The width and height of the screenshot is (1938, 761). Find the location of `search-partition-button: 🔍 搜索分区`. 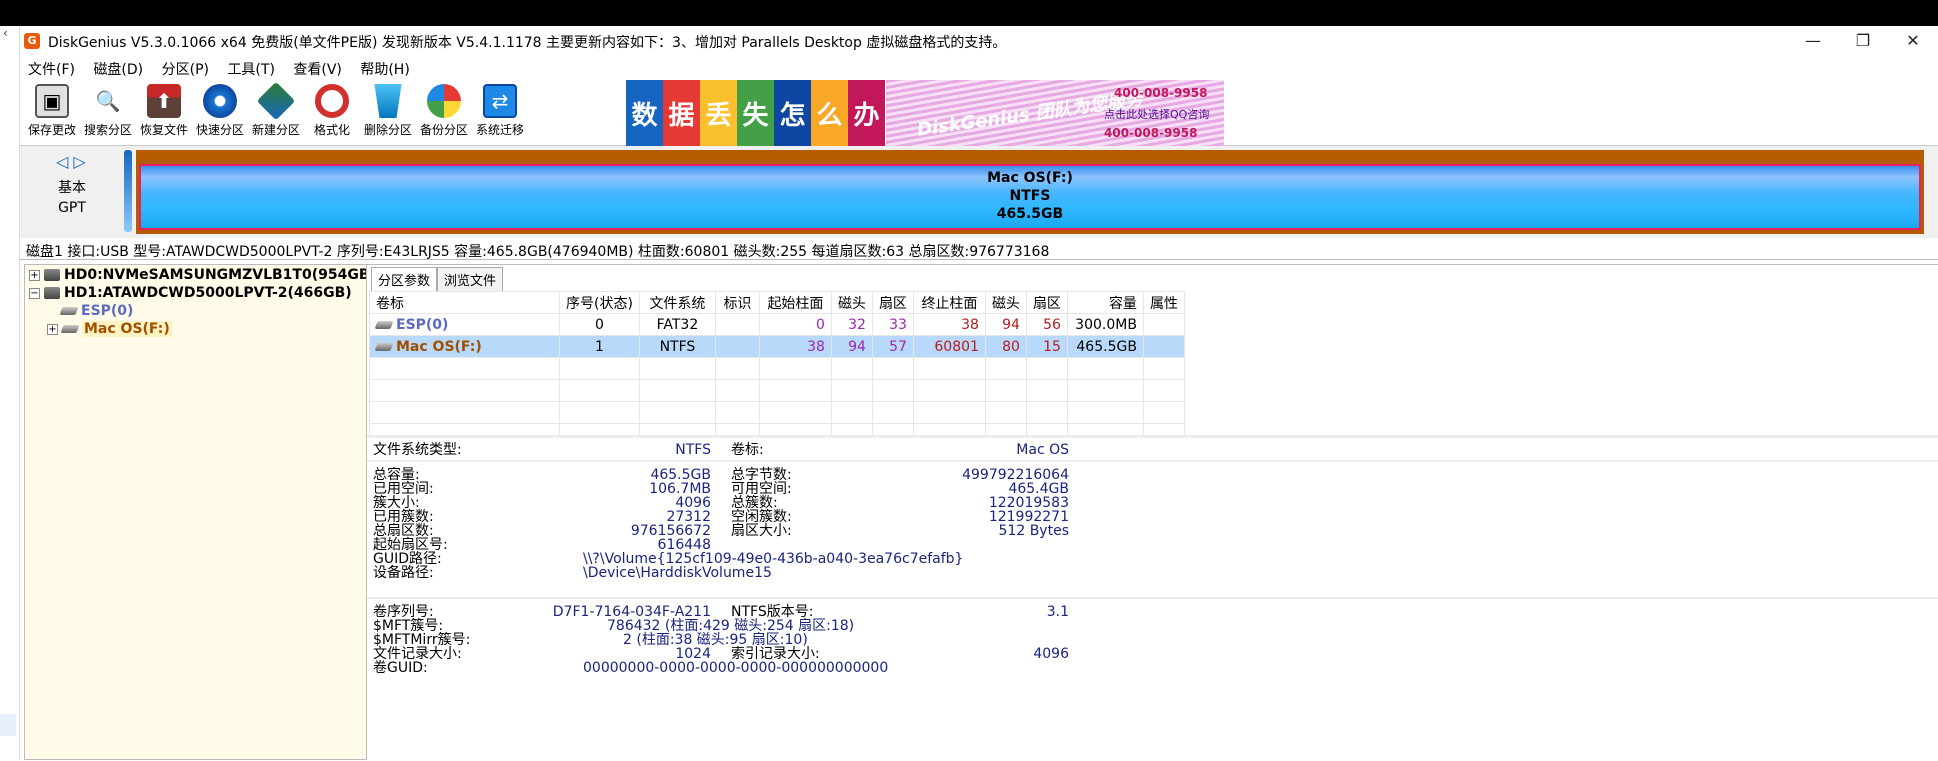

search-partition-button: 🔍 搜索分区 is located at coordinates (108, 113).